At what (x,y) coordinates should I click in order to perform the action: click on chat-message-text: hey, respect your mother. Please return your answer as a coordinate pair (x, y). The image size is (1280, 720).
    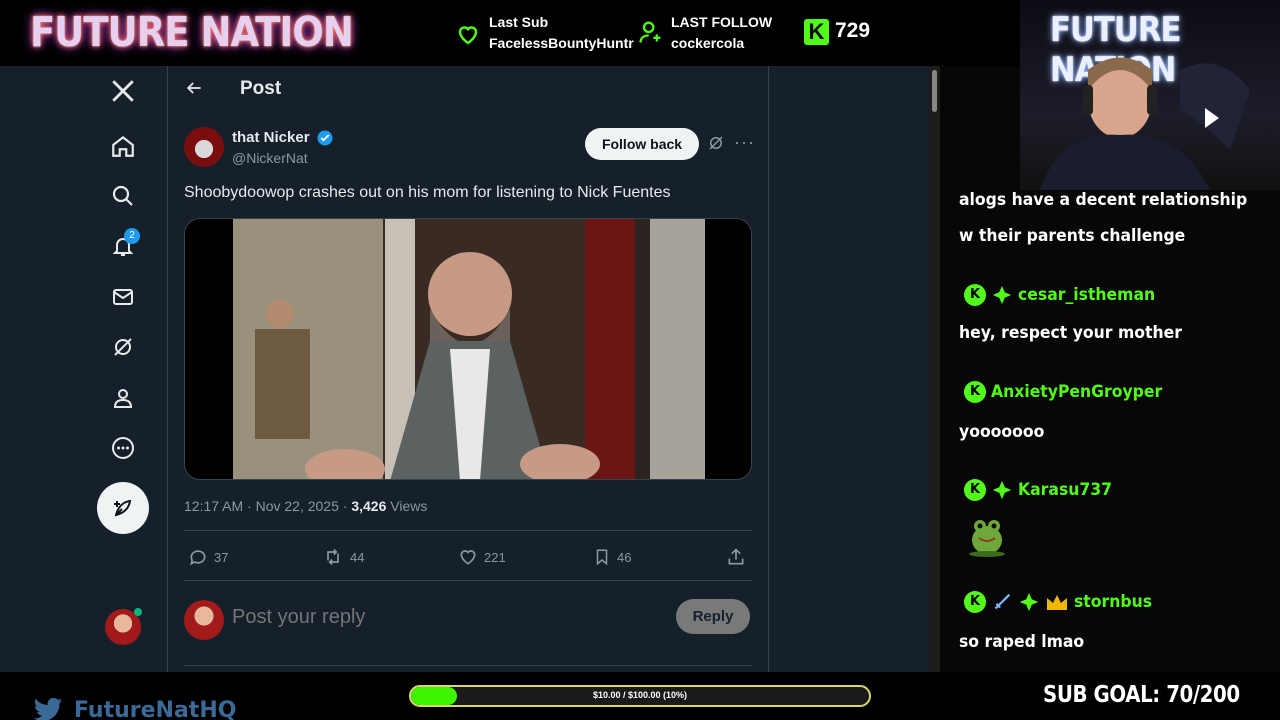
    Looking at the image, I should click on (1070, 333).